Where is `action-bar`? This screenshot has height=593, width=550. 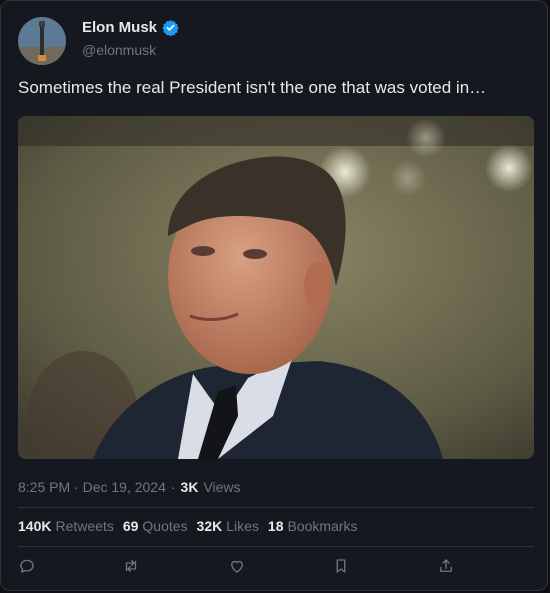 action-bar is located at coordinates (235, 568).